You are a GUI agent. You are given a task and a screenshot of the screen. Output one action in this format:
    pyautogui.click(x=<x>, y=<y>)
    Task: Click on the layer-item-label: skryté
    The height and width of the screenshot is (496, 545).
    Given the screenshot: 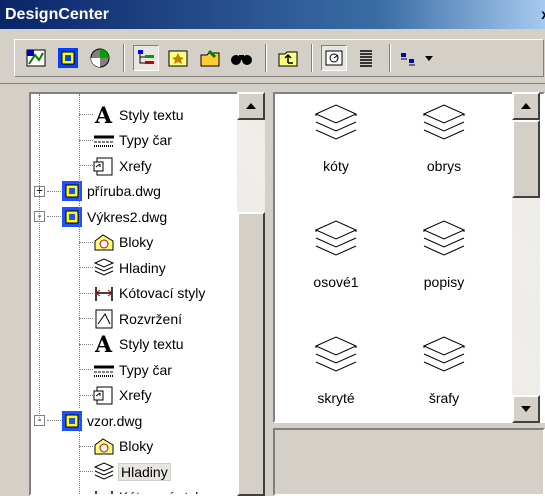 What is the action you would take?
    pyautogui.click(x=336, y=398)
    